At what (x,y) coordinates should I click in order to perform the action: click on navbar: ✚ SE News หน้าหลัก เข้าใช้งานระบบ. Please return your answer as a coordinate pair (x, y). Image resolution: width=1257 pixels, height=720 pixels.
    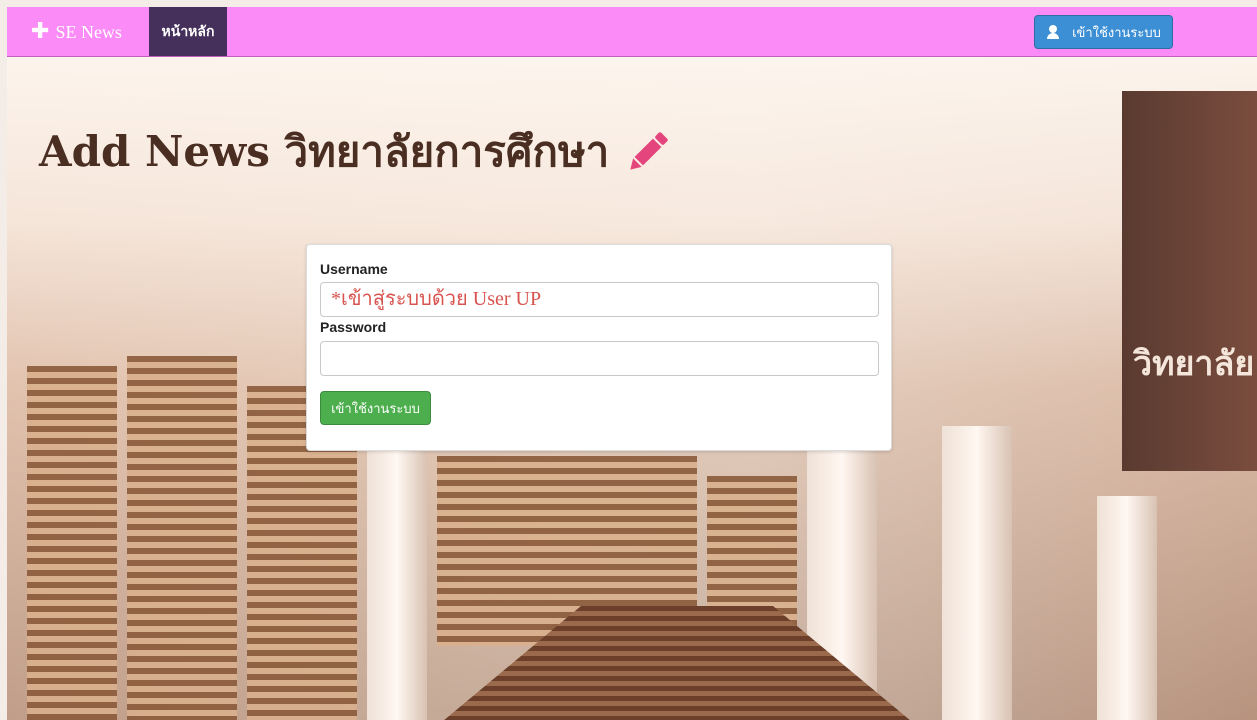
    Looking at the image, I should click on (632, 32).